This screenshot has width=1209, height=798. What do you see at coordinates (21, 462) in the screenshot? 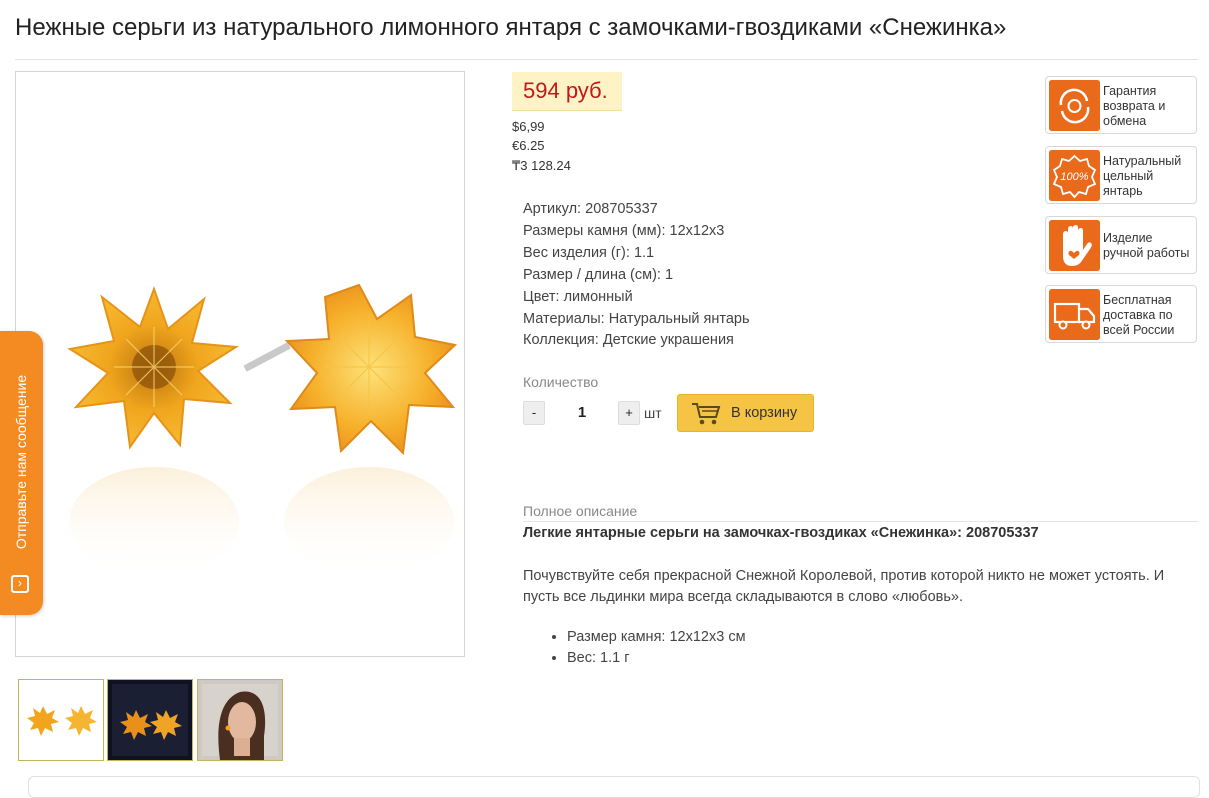
I see `feedback-tab-label: Отправьте нам сообщение` at bounding box center [21, 462].